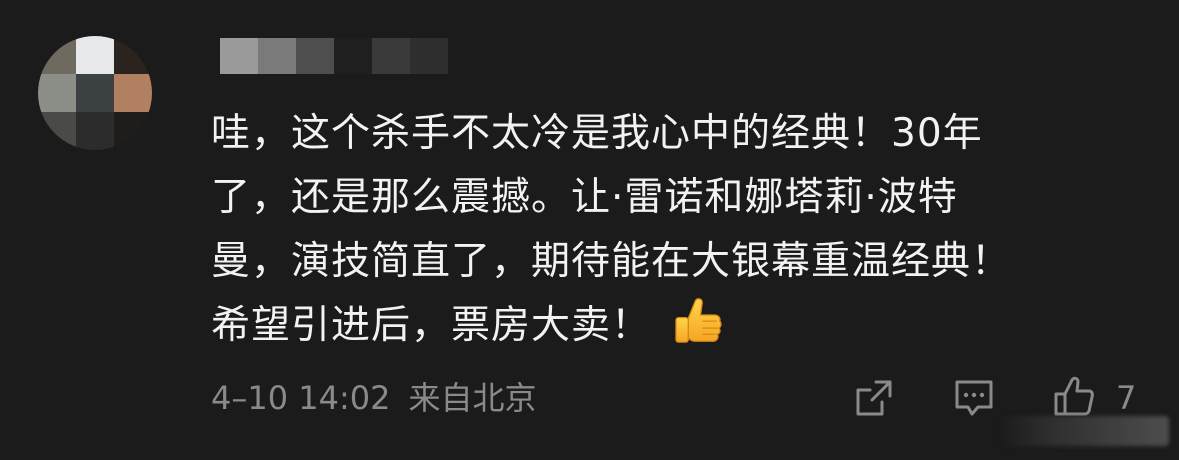 The image size is (1179, 460). What do you see at coordinates (1074, 396) in the screenshot?
I see `thumbs-up-icon` at bounding box center [1074, 396].